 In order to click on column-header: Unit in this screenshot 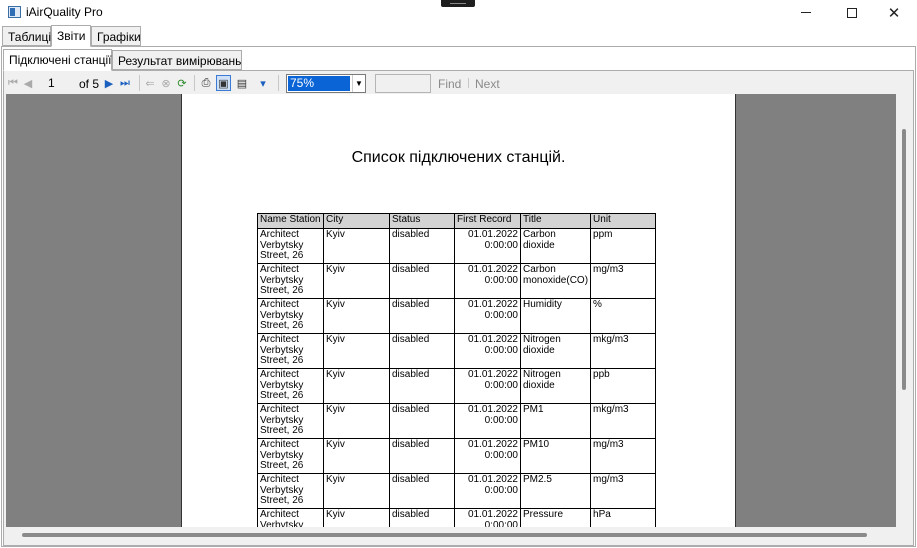, I will do `click(623, 221)`.